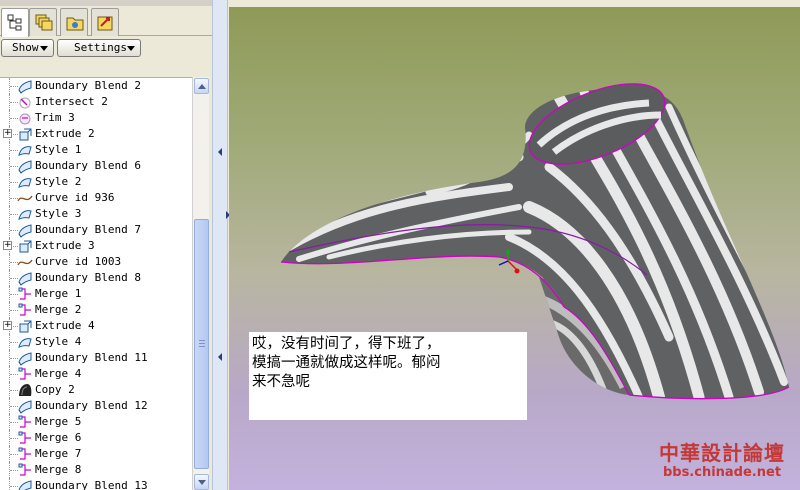 The height and width of the screenshot is (490, 800). Describe the element at coordinates (96, 438) in the screenshot. I see `tree-item: Merge 6` at that location.